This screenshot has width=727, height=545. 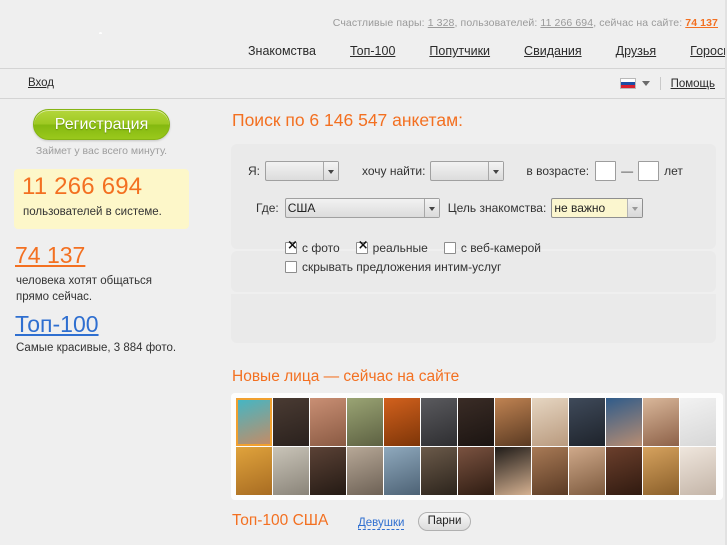 What do you see at coordinates (473, 318) in the screenshot?
I see `search-panel-bottom` at bounding box center [473, 318].